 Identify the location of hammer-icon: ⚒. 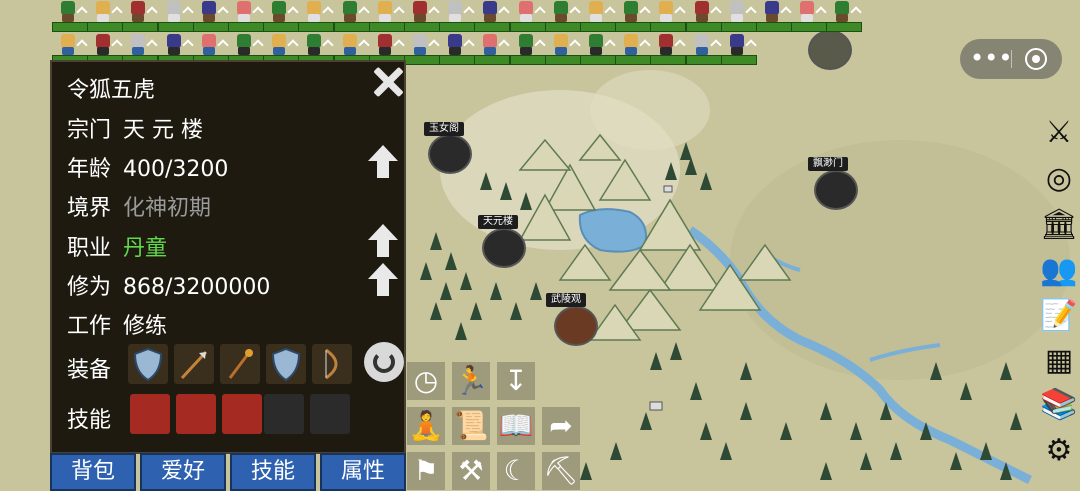
(471, 471).